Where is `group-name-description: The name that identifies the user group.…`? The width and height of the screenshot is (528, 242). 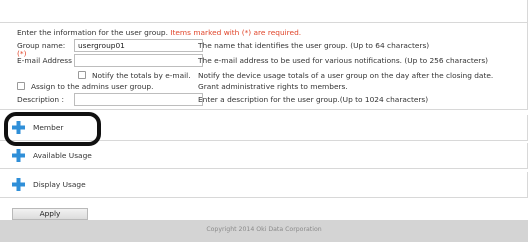
group-name-description: The name that identifies the user group.… is located at coordinates (314, 45).